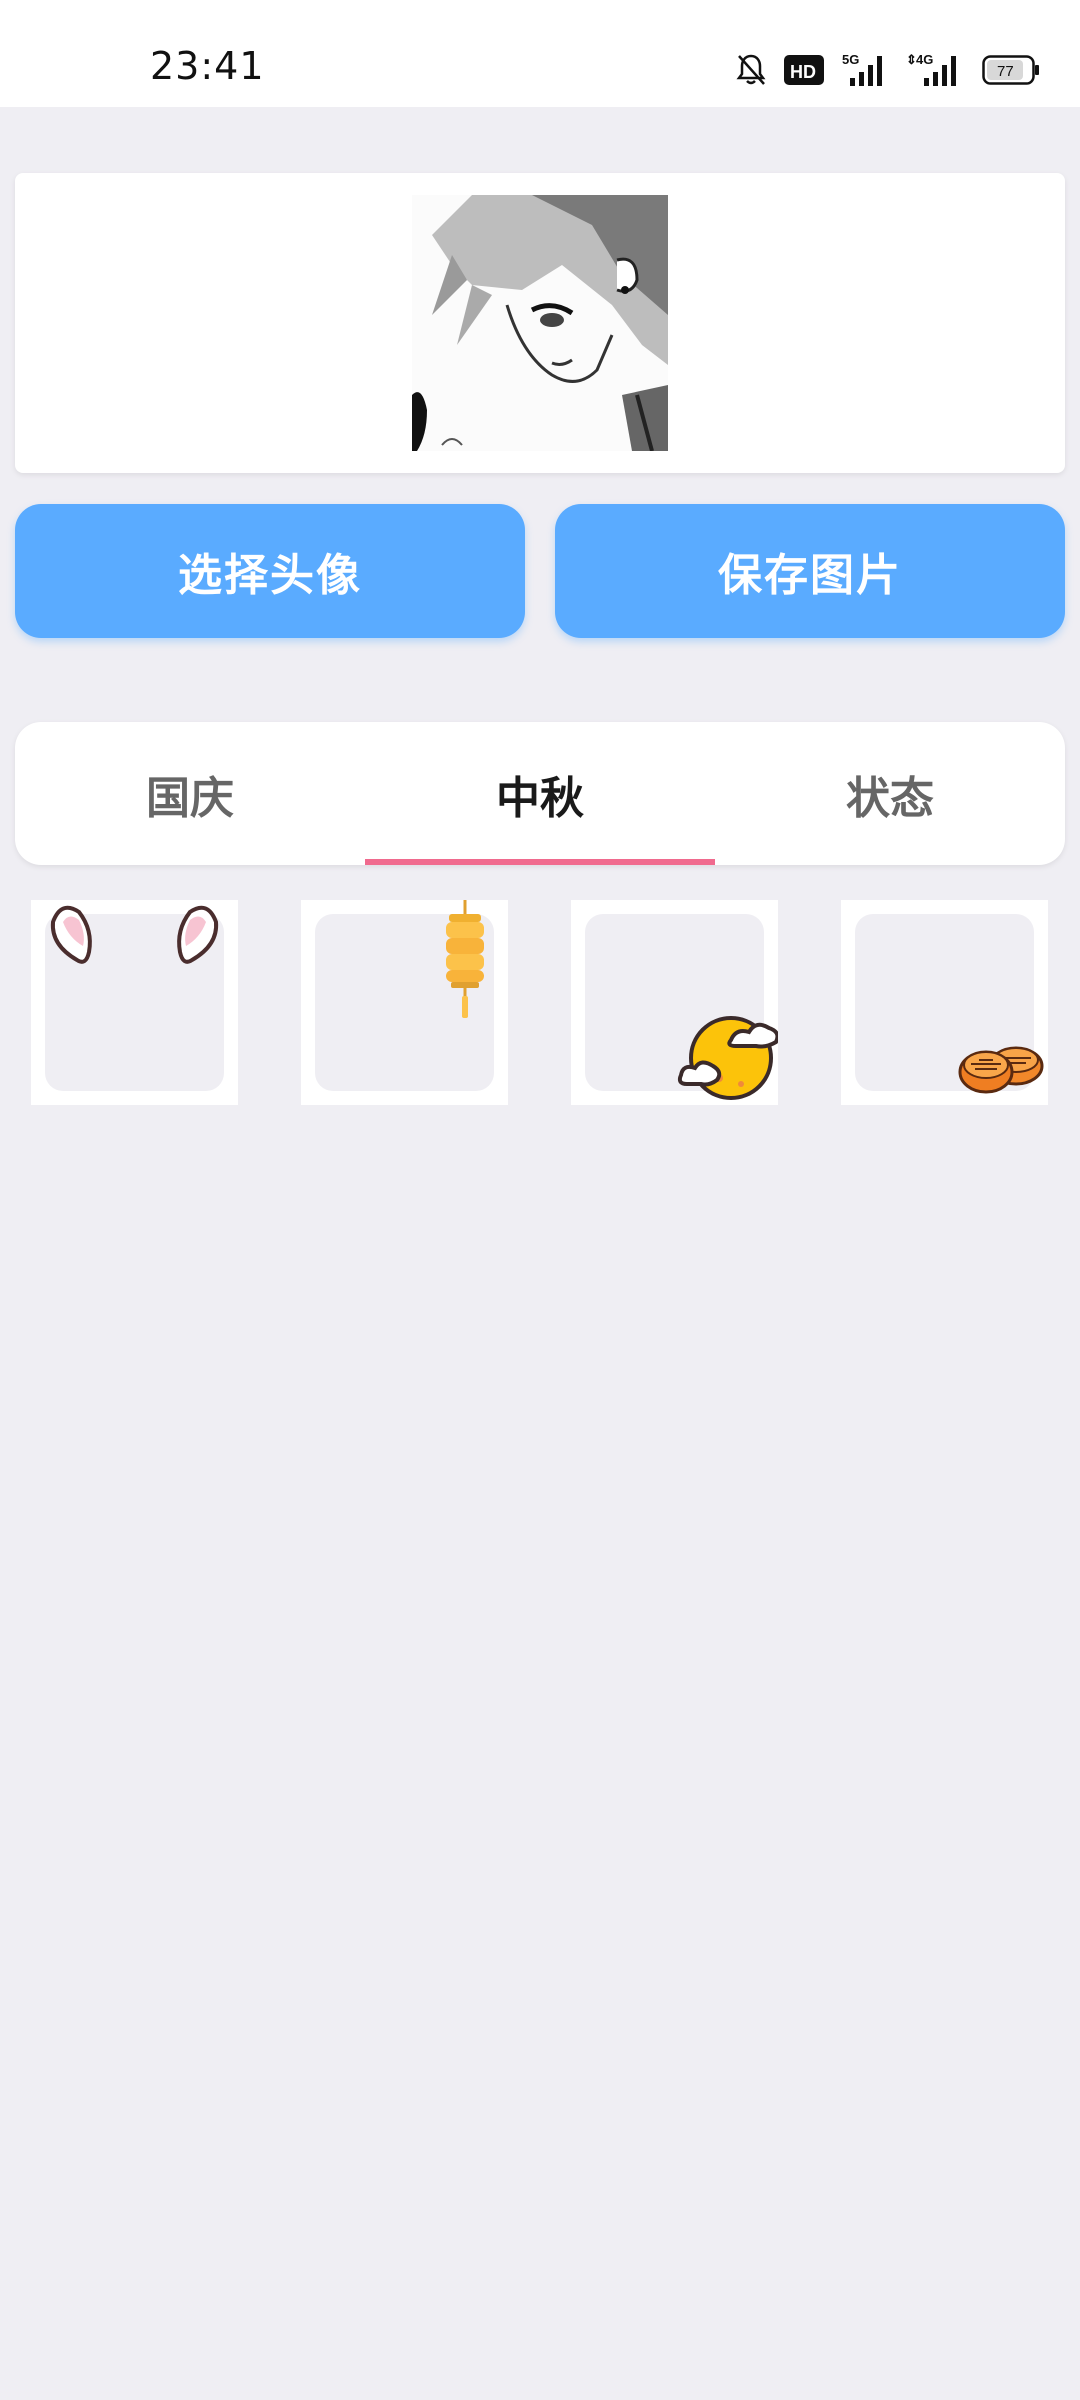  I want to click on net2-label: 4G, so click(924, 59).